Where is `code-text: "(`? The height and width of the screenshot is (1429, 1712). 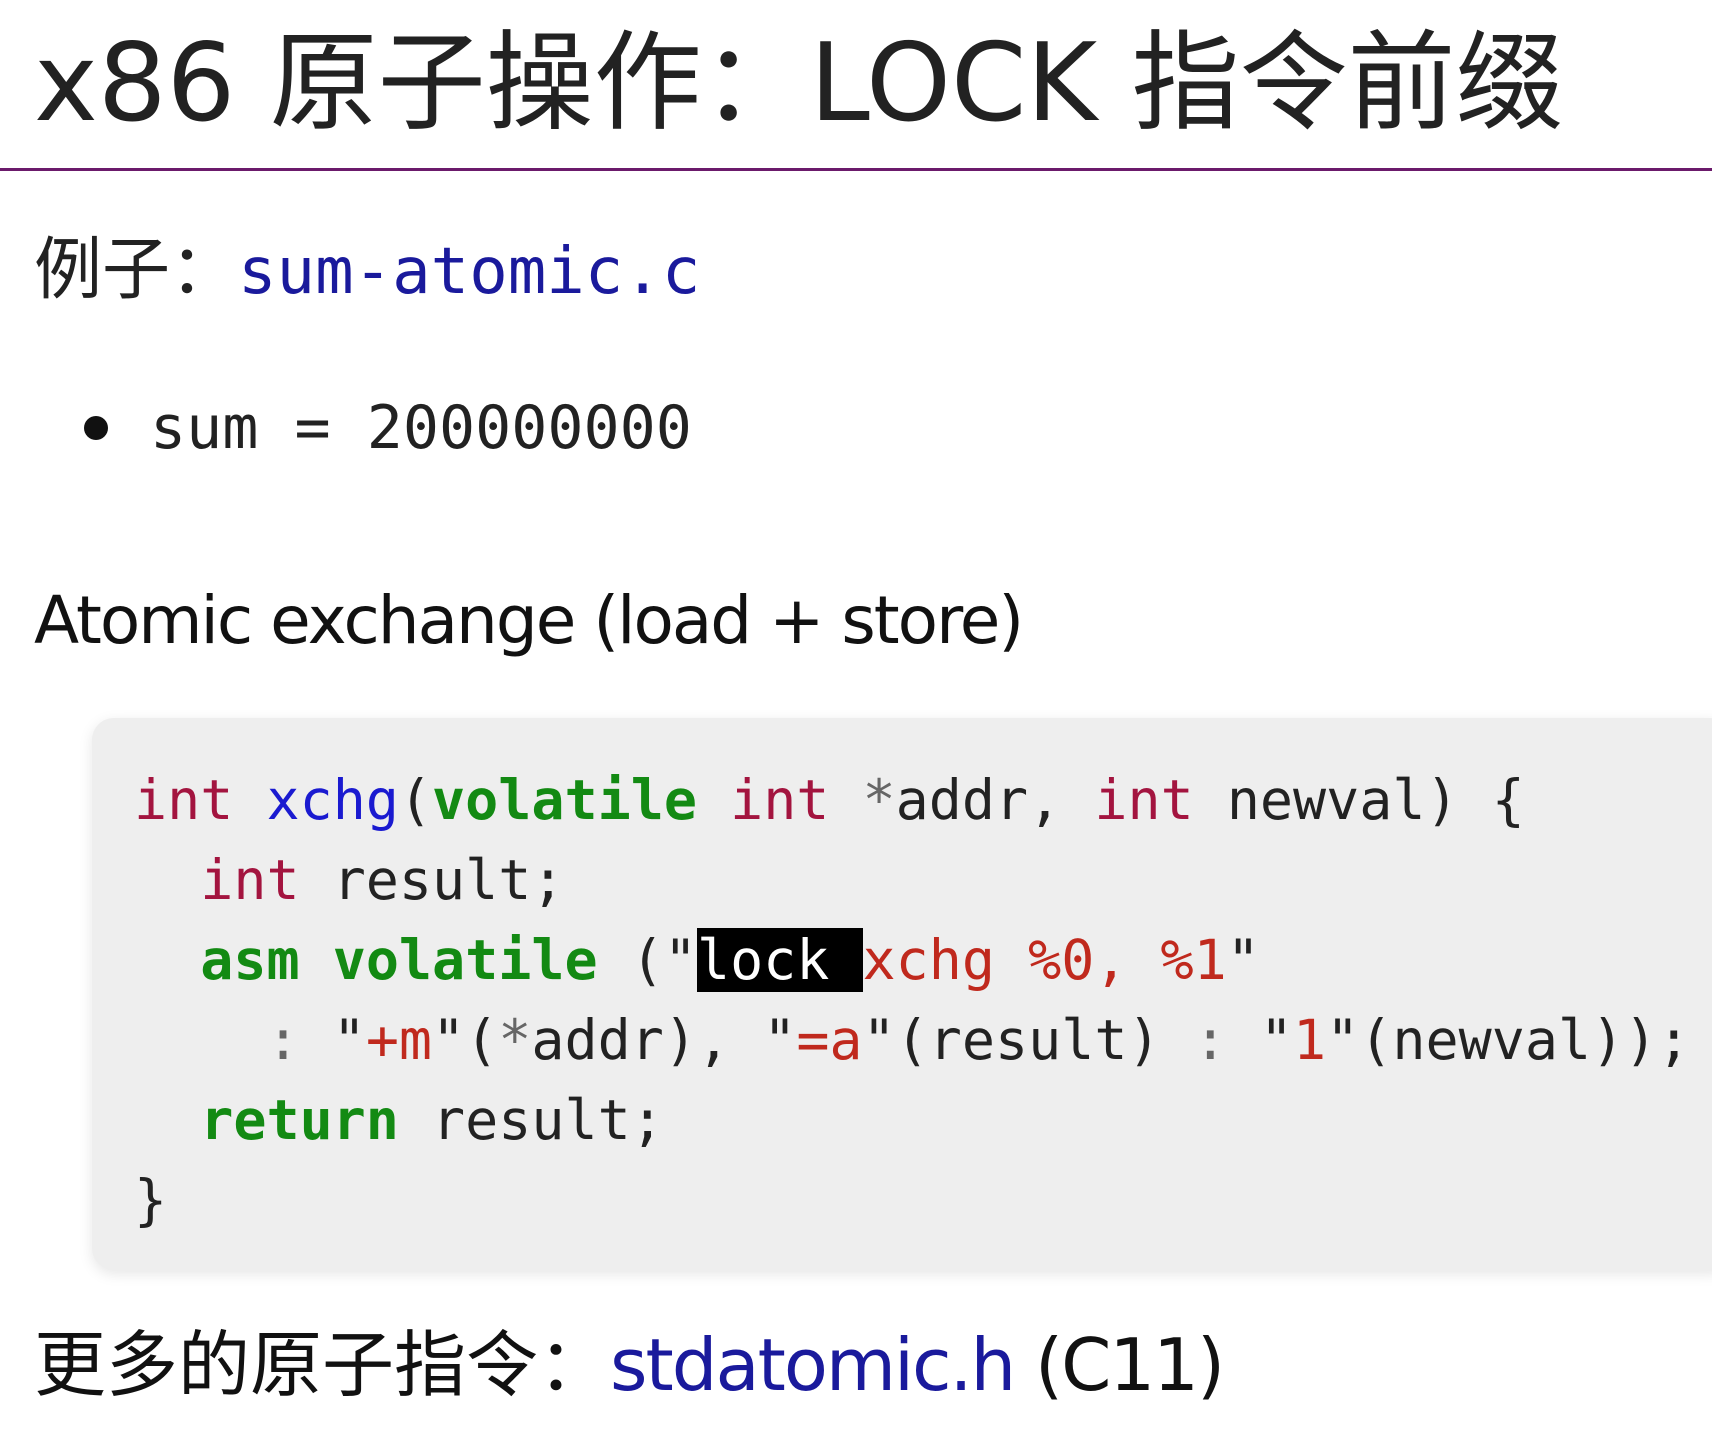
code-text: "( is located at coordinates (465, 1040).